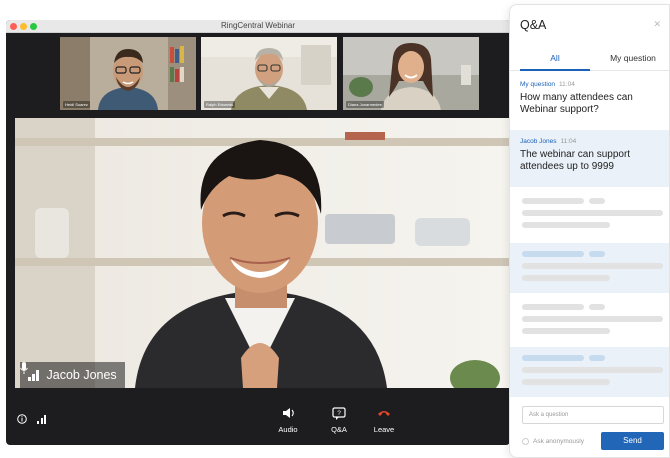 This screenshot has height=458, width=670. I want to click on ask-anonymously-option: Ask anonymously, so click(553, 441).